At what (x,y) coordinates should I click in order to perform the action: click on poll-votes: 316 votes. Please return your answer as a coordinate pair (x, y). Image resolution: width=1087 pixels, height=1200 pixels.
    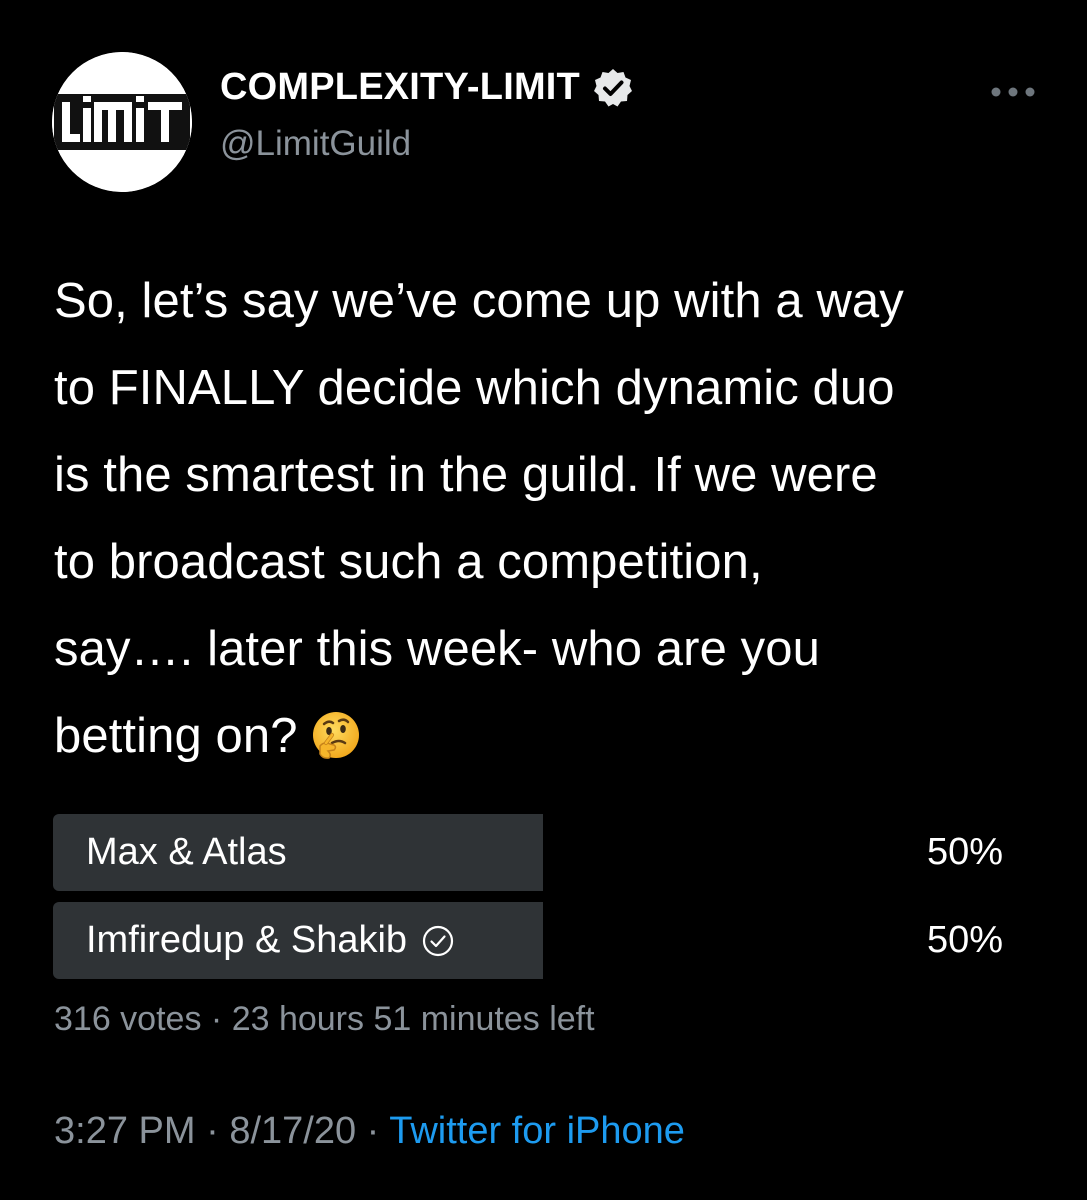
    Looking at the image, I should click on (127, 1019).